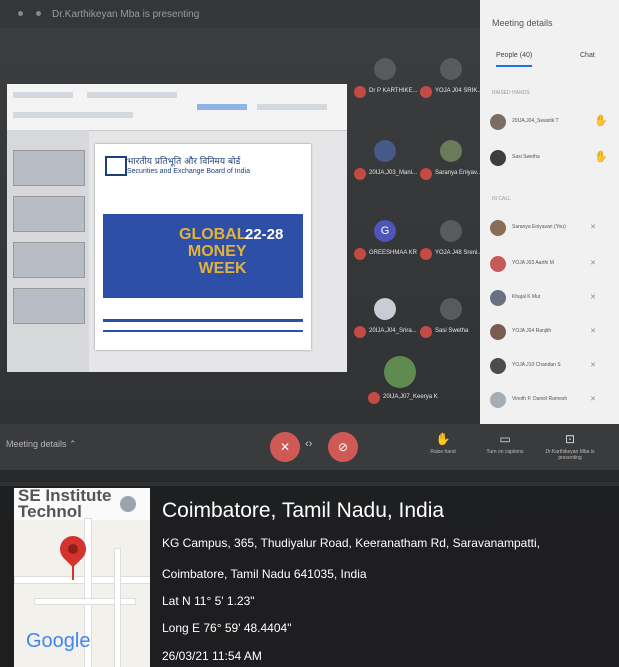 This screenshot has height=667, width=619. Describe the element at coordinates (240, 14) in the screenshot. I see `presenting-topbar: Dr.Karthikeyan Mba is presenting` at that location.